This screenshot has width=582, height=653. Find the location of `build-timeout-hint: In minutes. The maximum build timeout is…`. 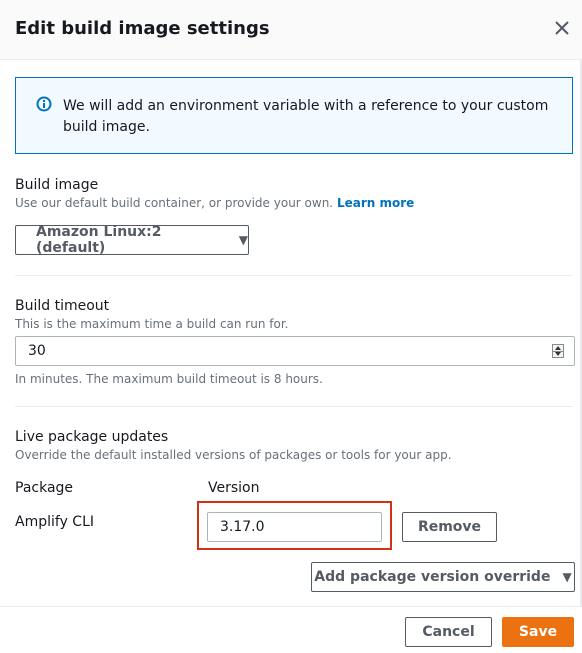

build-timeout-hint: In minutes. The maximum build timeout is… is located at coordinates (169, 379).